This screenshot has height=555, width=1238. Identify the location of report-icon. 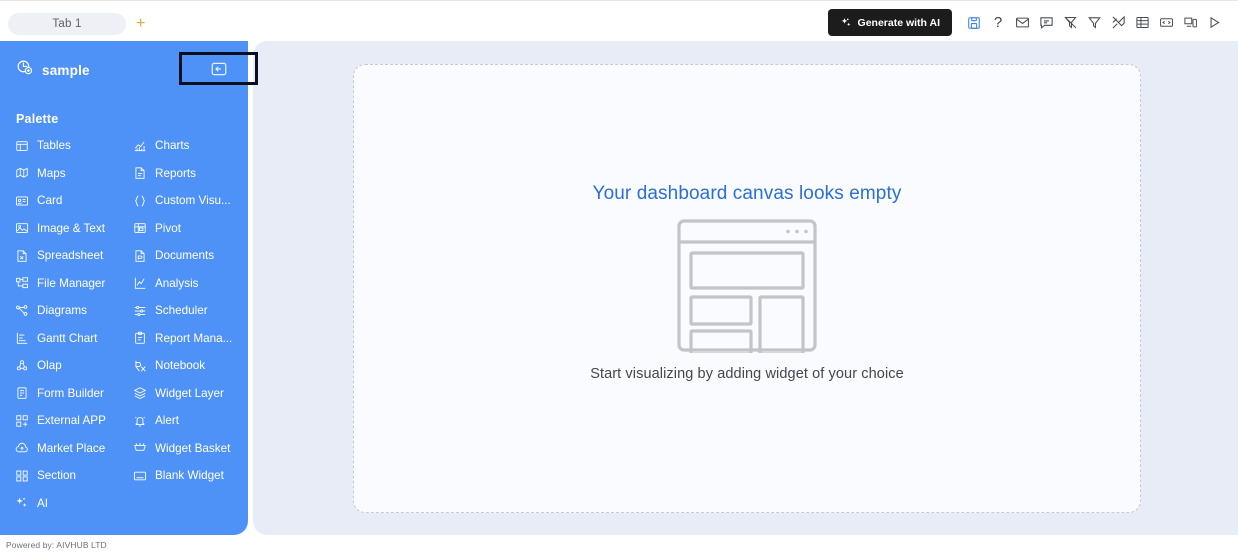
(139, 173).